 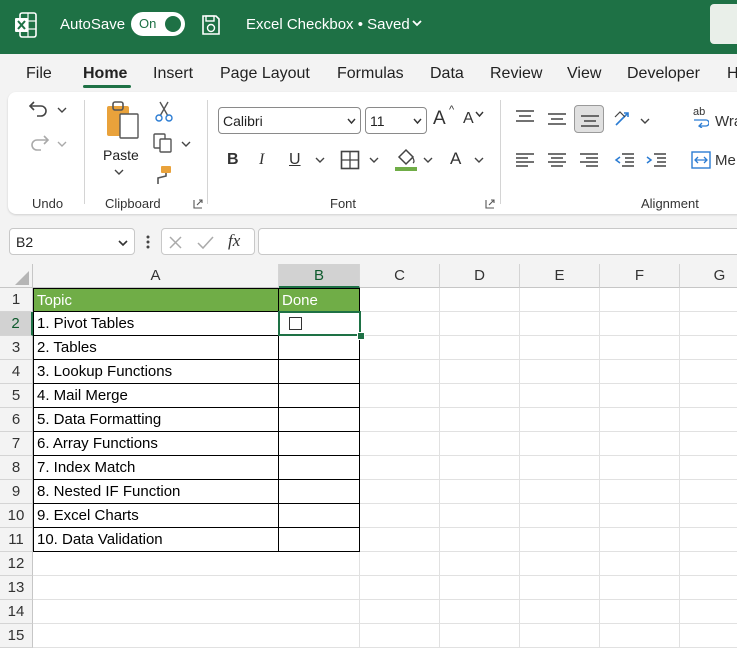 I want to click on paste-icon, so click(x=123, y=120).